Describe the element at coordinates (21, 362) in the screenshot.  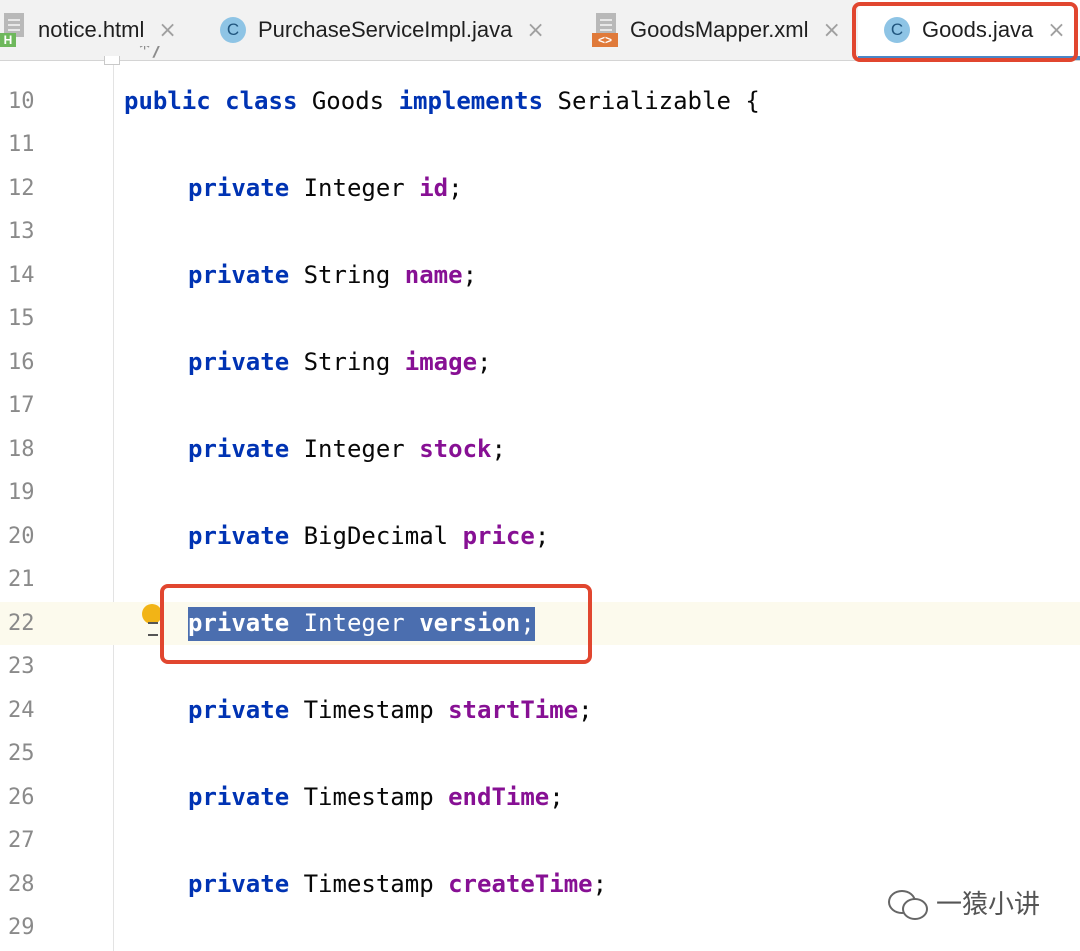
I see `line-number: 16` at that location.